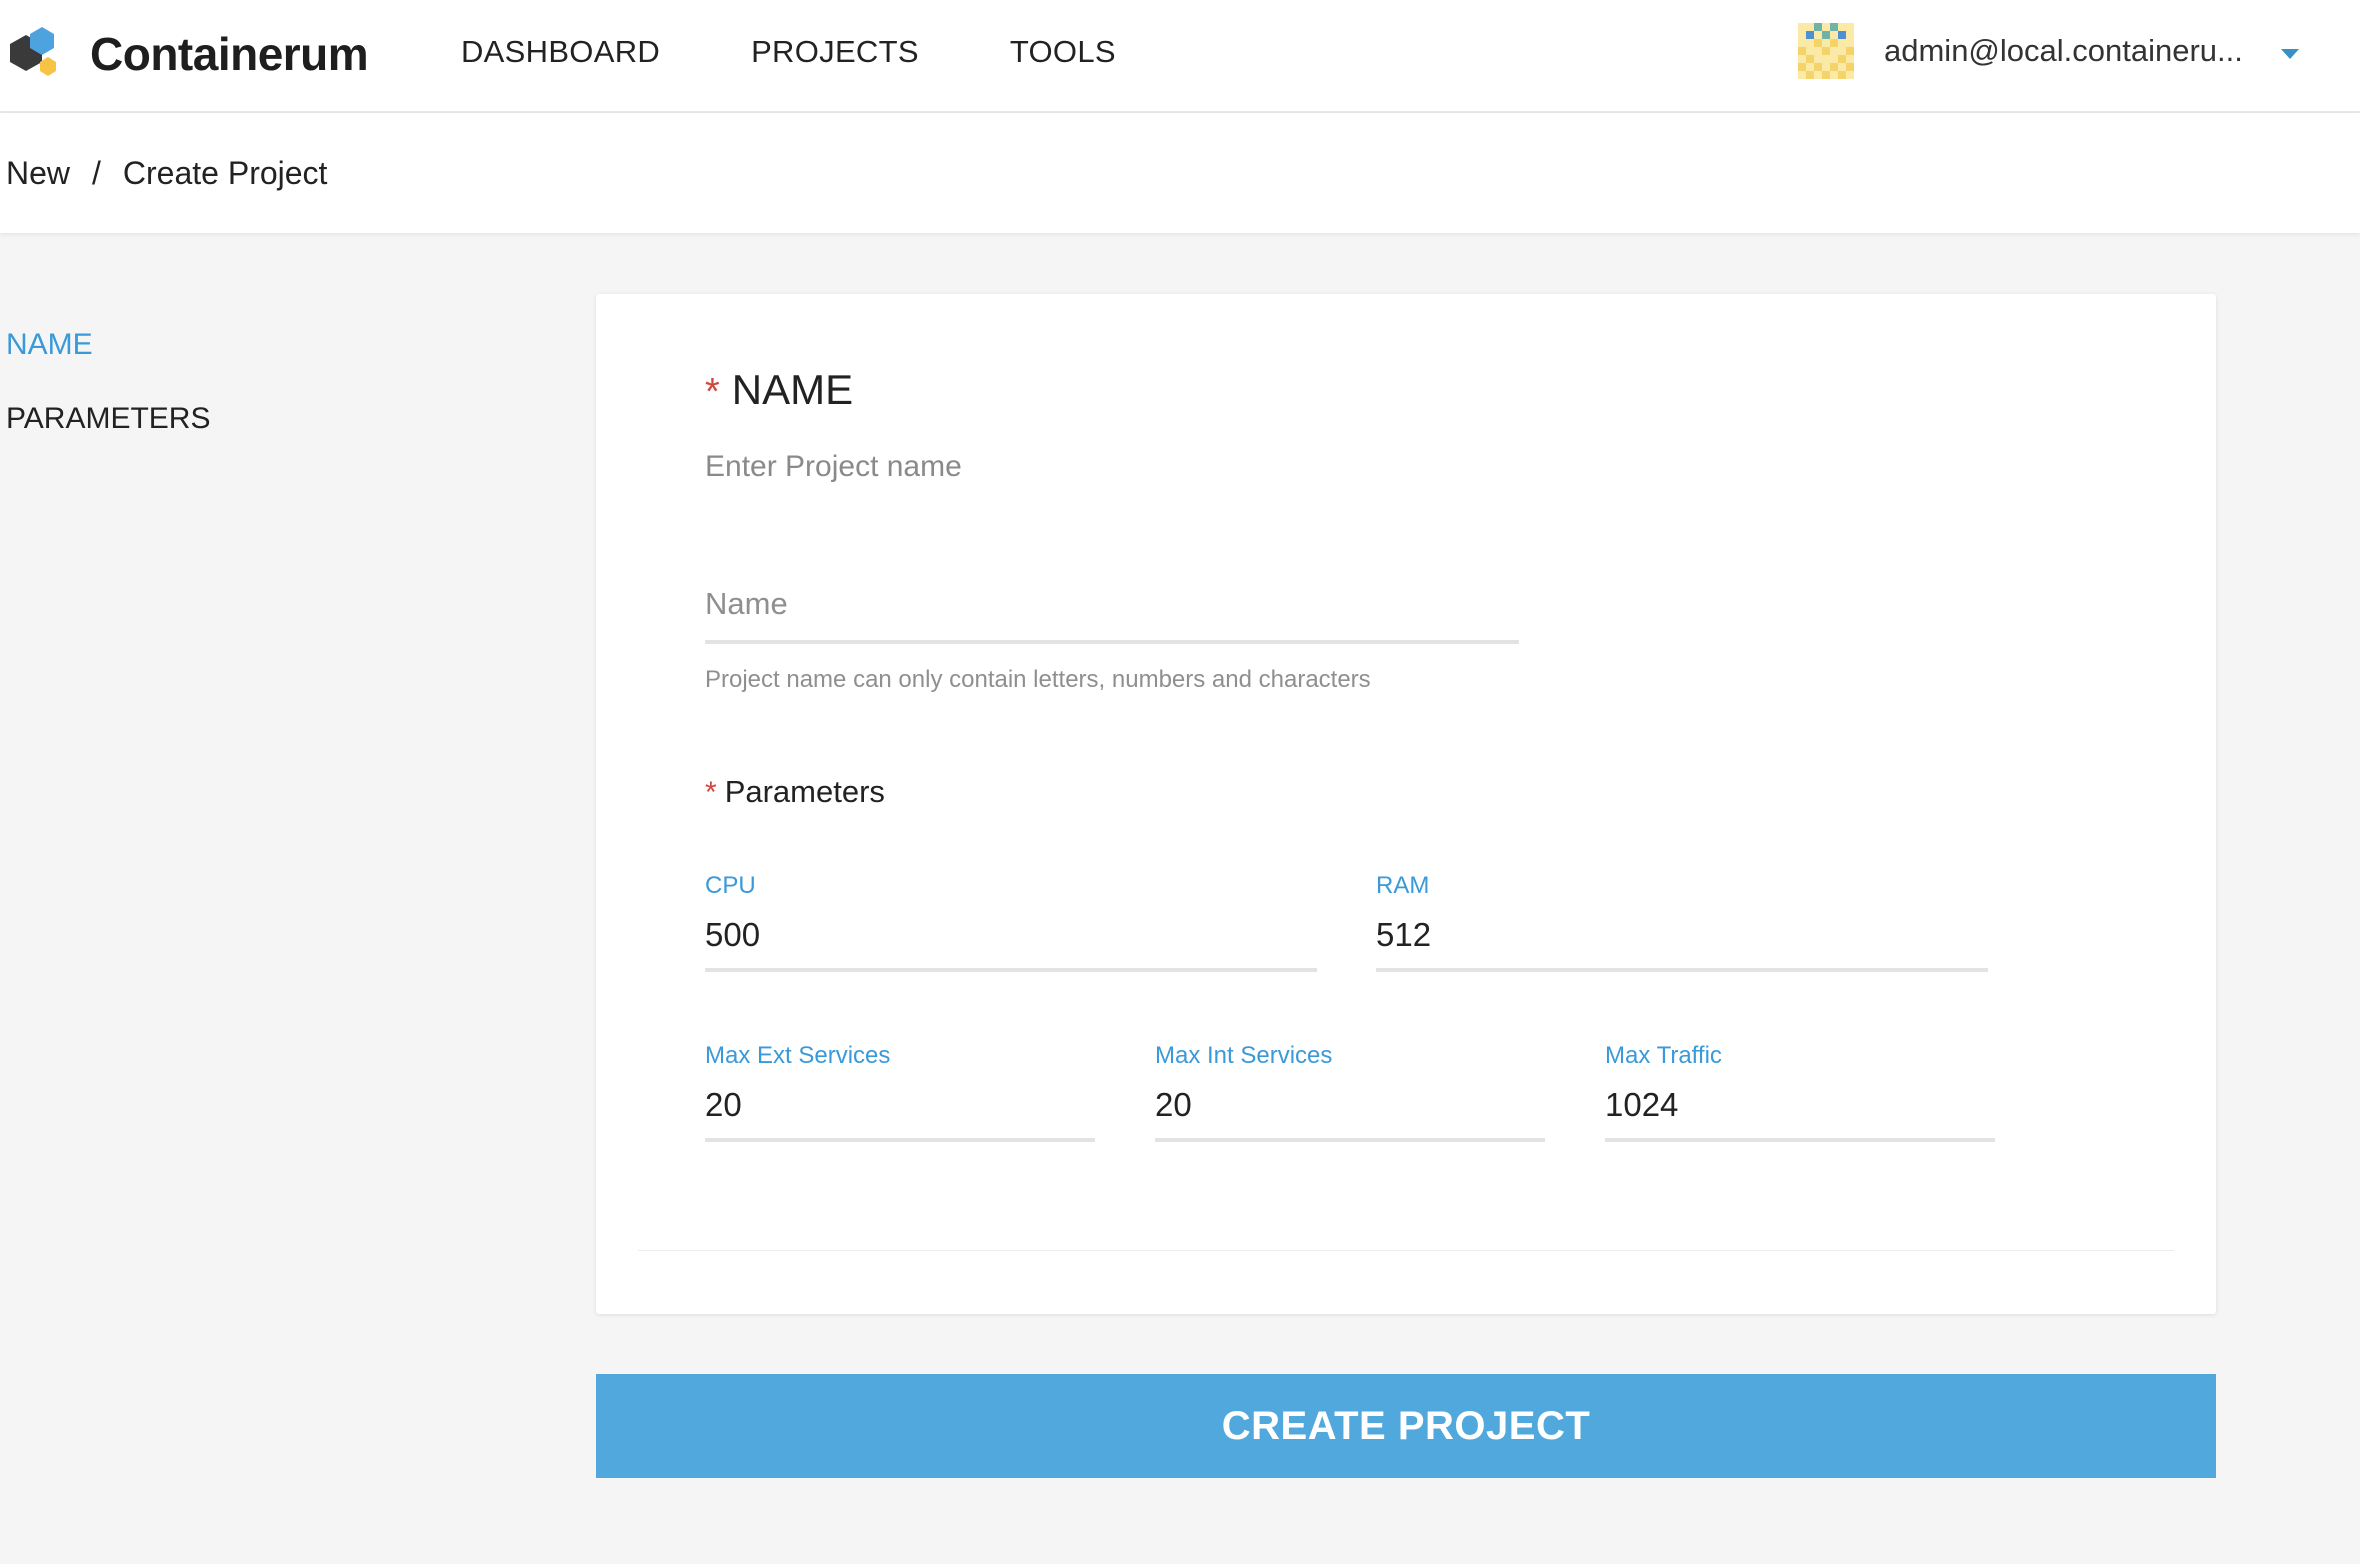  Describe the element at coordinates (1011, 937) in the screenshot. I see `cpu-input` at that location.